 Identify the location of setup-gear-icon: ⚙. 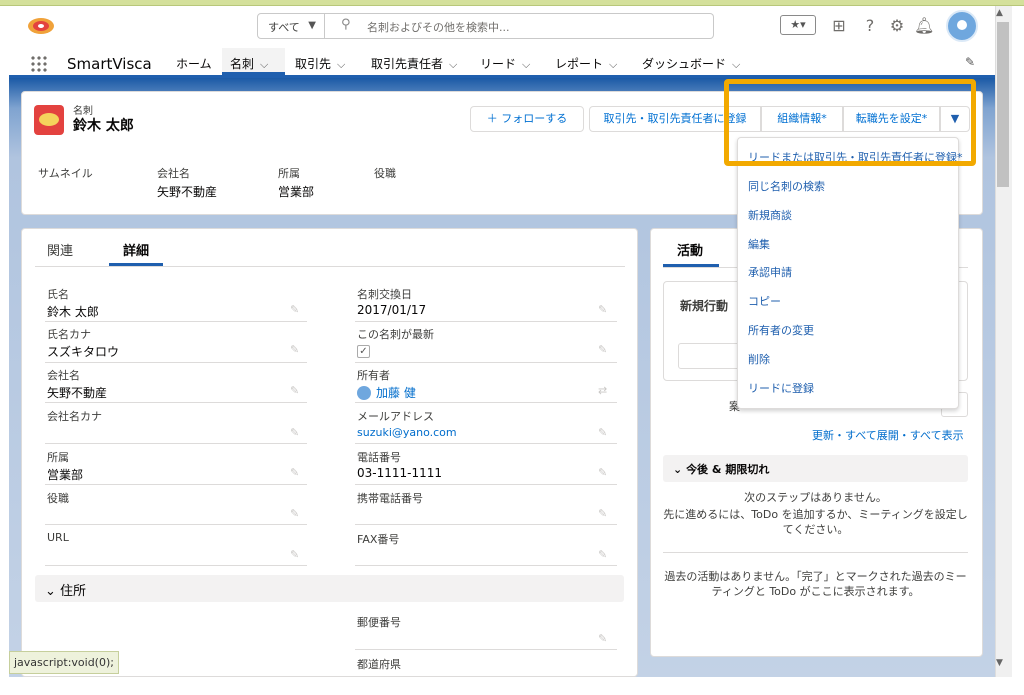
(897, 26).